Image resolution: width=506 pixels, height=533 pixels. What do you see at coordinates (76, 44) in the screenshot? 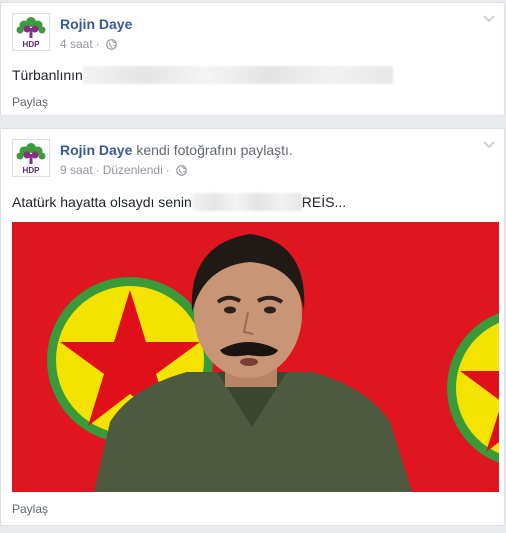
I see `timestamp-link: 4 saat` at bounding box center [76, 44].